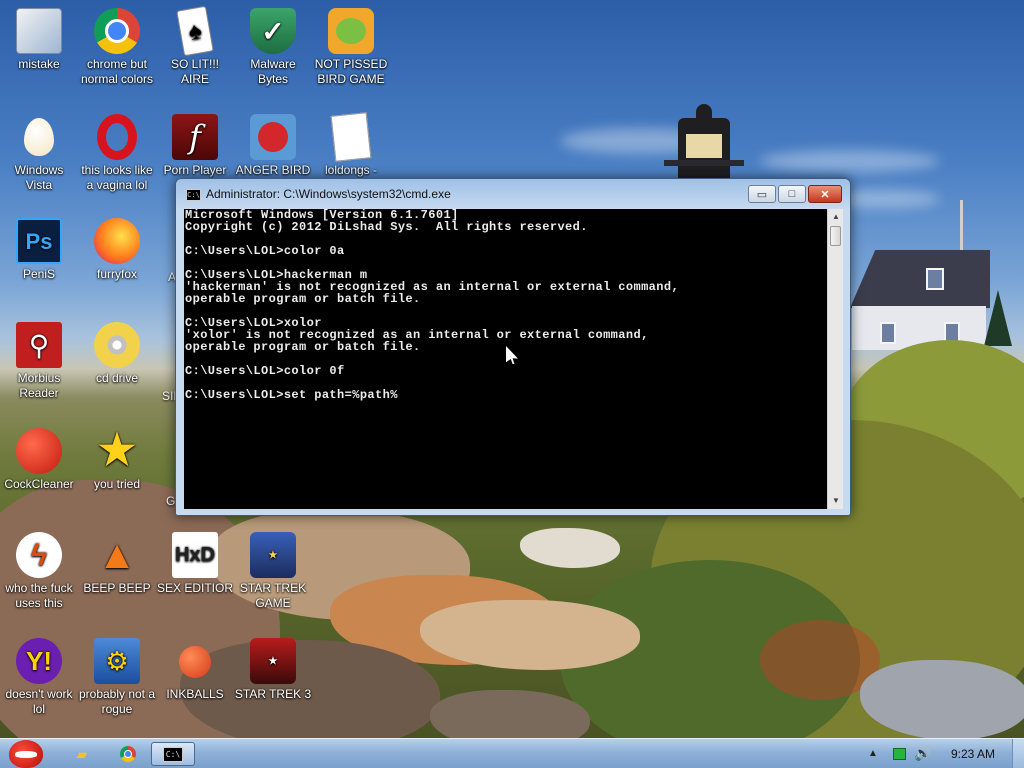  What do you see at coordinates (273, 661) in the screenshot?
I see `star-wars-3-icon: ★` at bounding box center [273, 661].